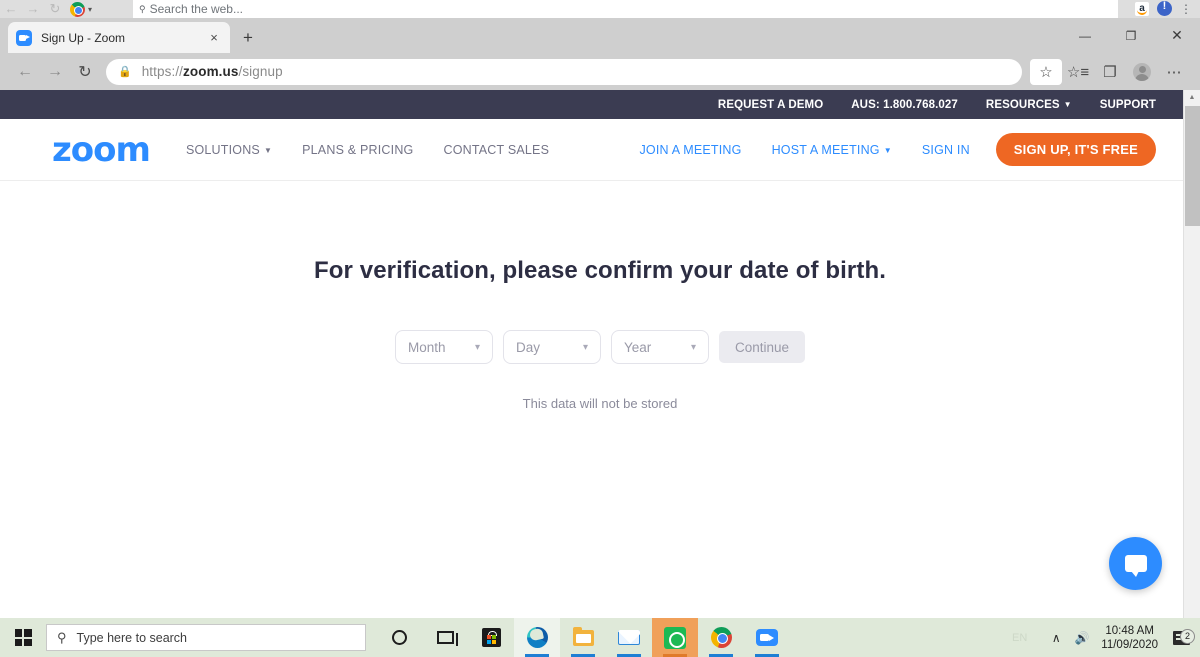 The image size is (1200, 657). I want to click on nav-link-join-a-meeting: JOIN A MEETING, so click(690, 150).